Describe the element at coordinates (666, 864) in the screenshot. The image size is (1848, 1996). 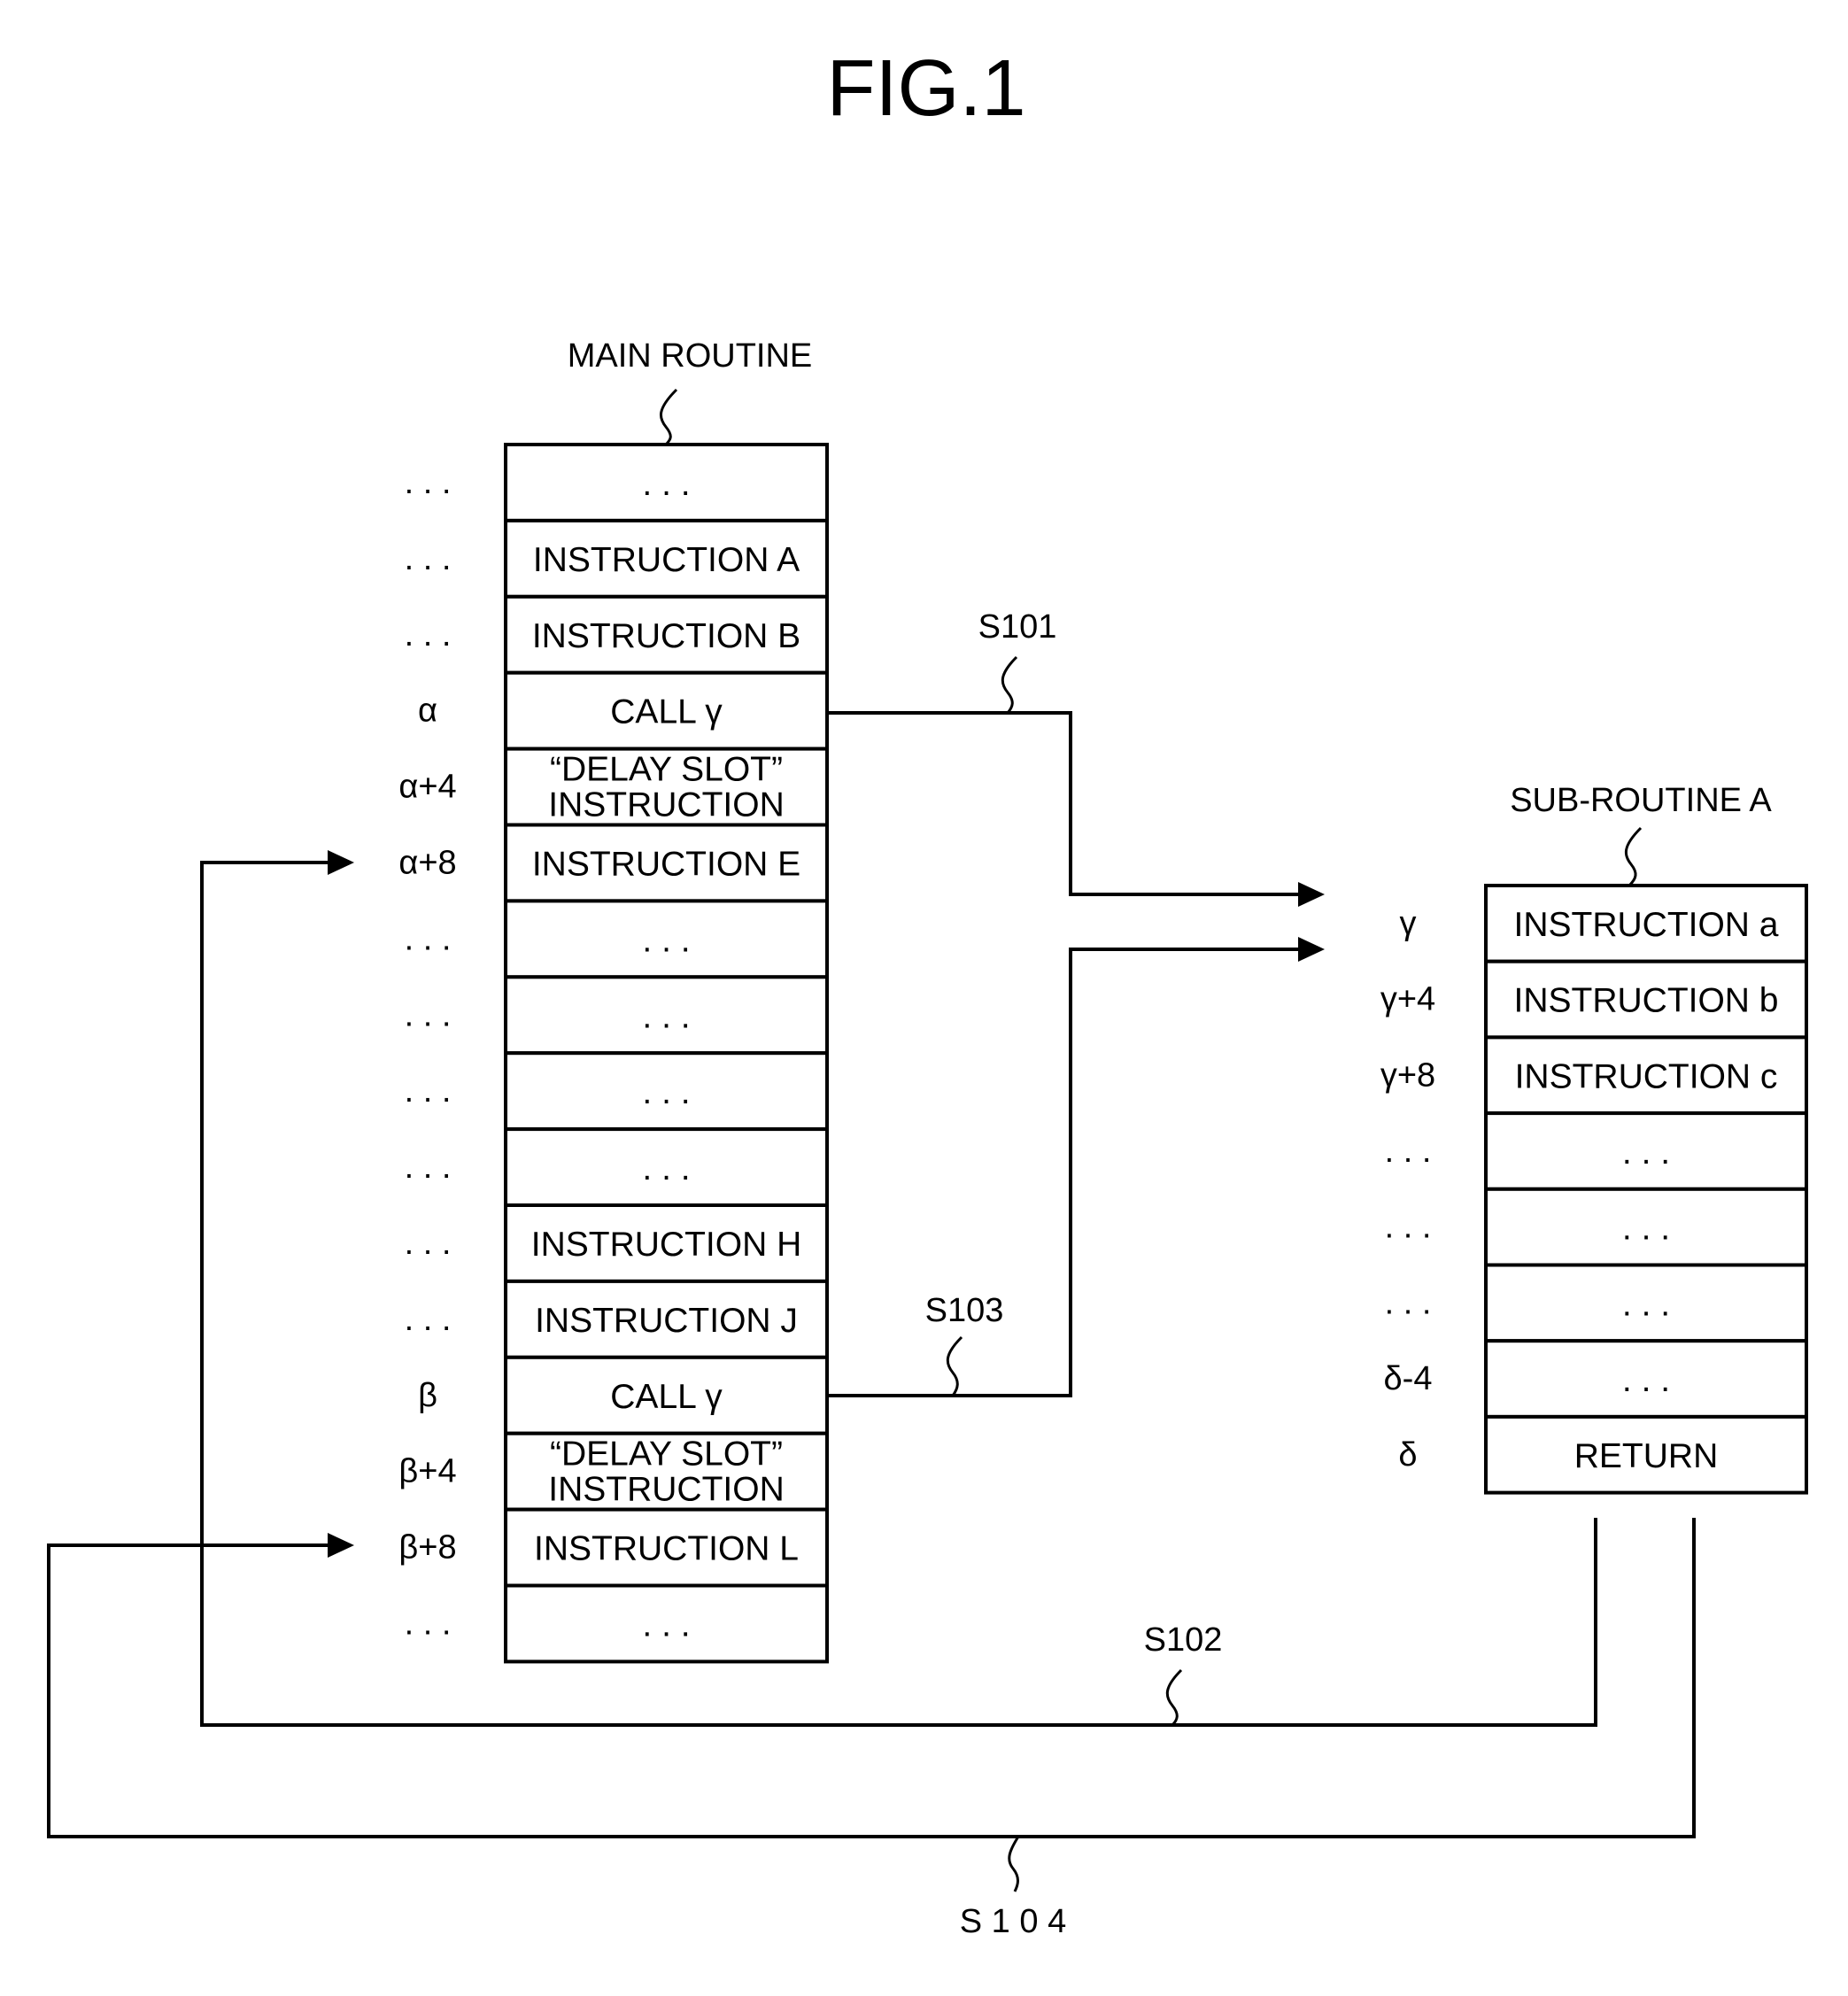
I see `cell-text: INSTRUCTION E` at that location.